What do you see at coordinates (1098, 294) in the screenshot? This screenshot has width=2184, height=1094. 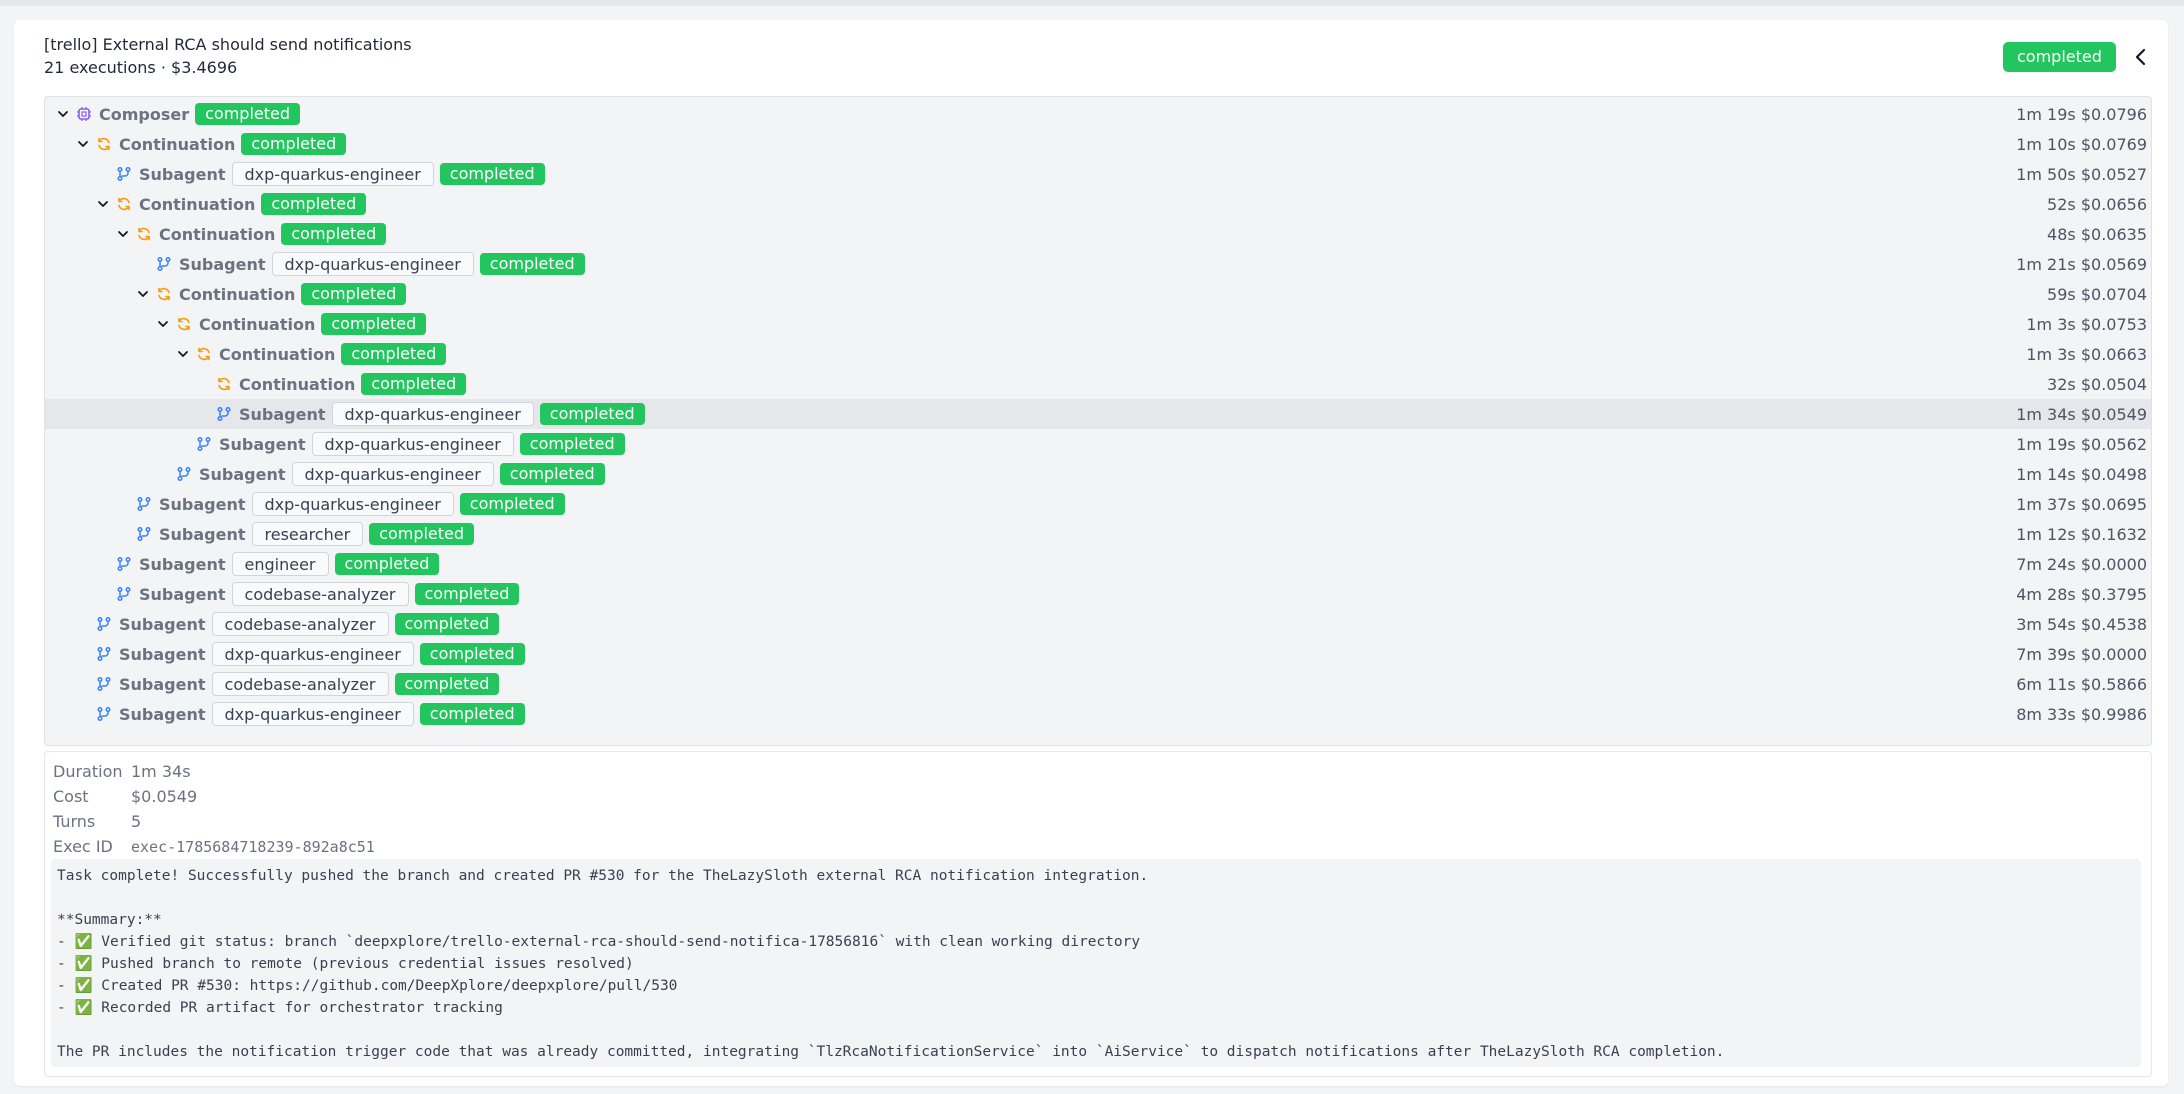 I see `tree-row: Continuation completed 59s $0.0704` at bounding box center [1098, 294].